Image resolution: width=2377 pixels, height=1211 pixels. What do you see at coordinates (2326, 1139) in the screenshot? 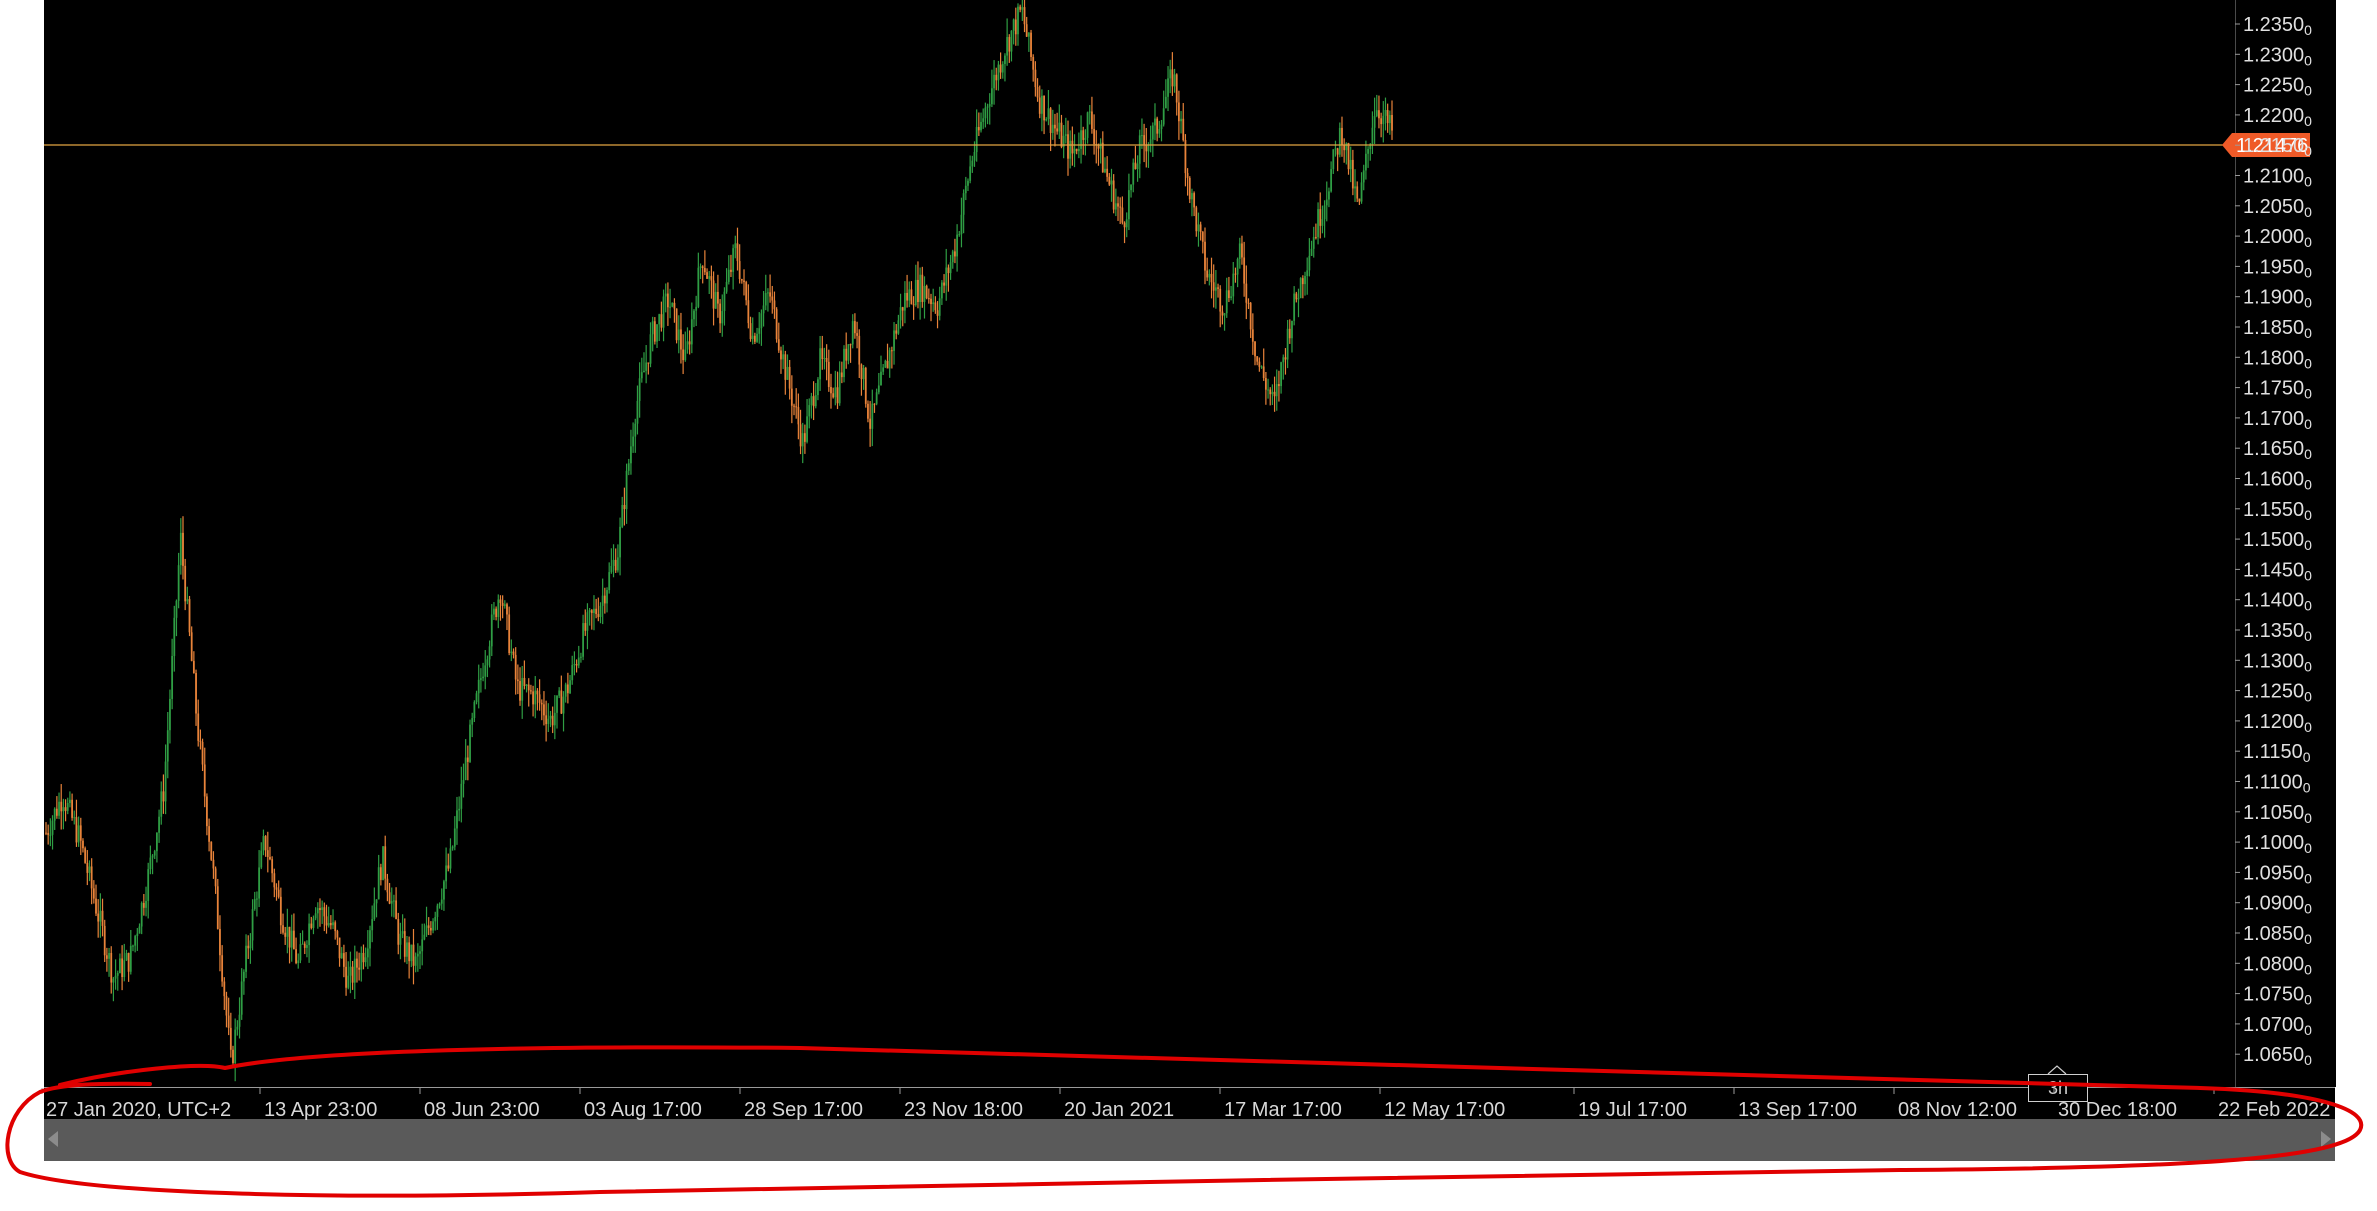
I see `scroll-right-arrow-icon` at bounding box center [2326, 1139].